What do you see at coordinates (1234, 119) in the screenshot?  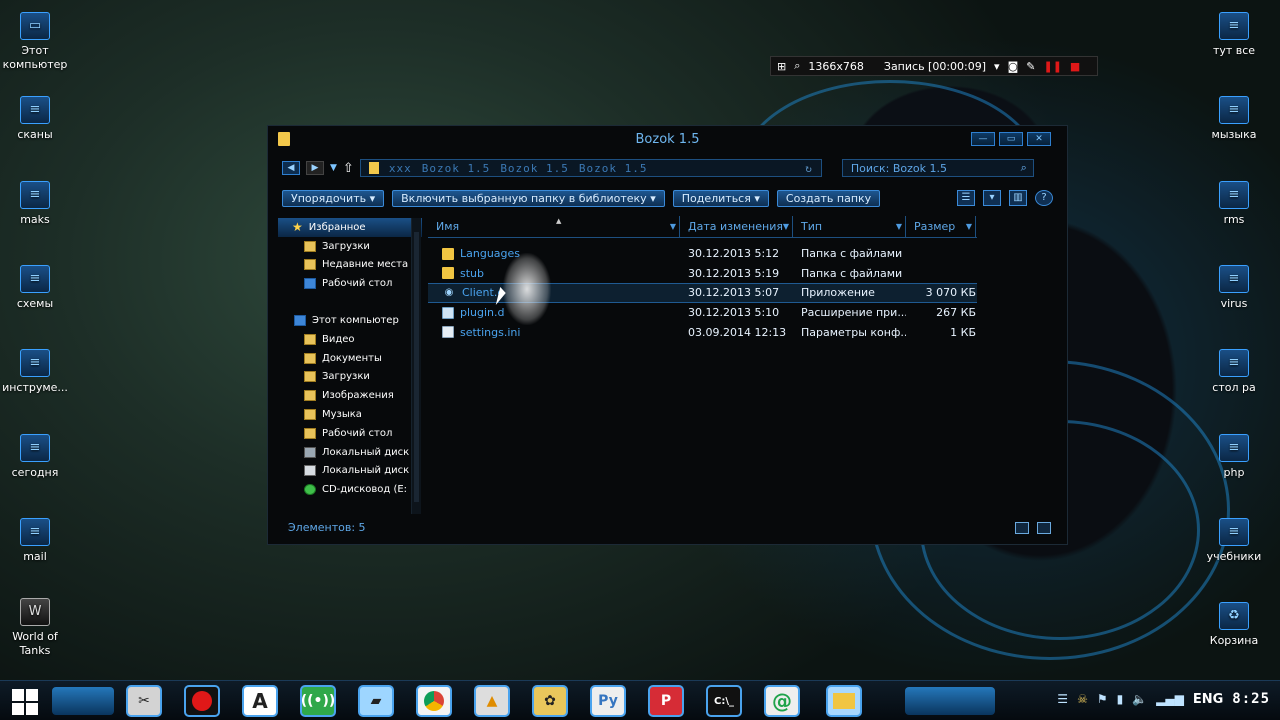 I see `desktop-icon-music: ≡ мызыка` at bounding box center [1234, 119].